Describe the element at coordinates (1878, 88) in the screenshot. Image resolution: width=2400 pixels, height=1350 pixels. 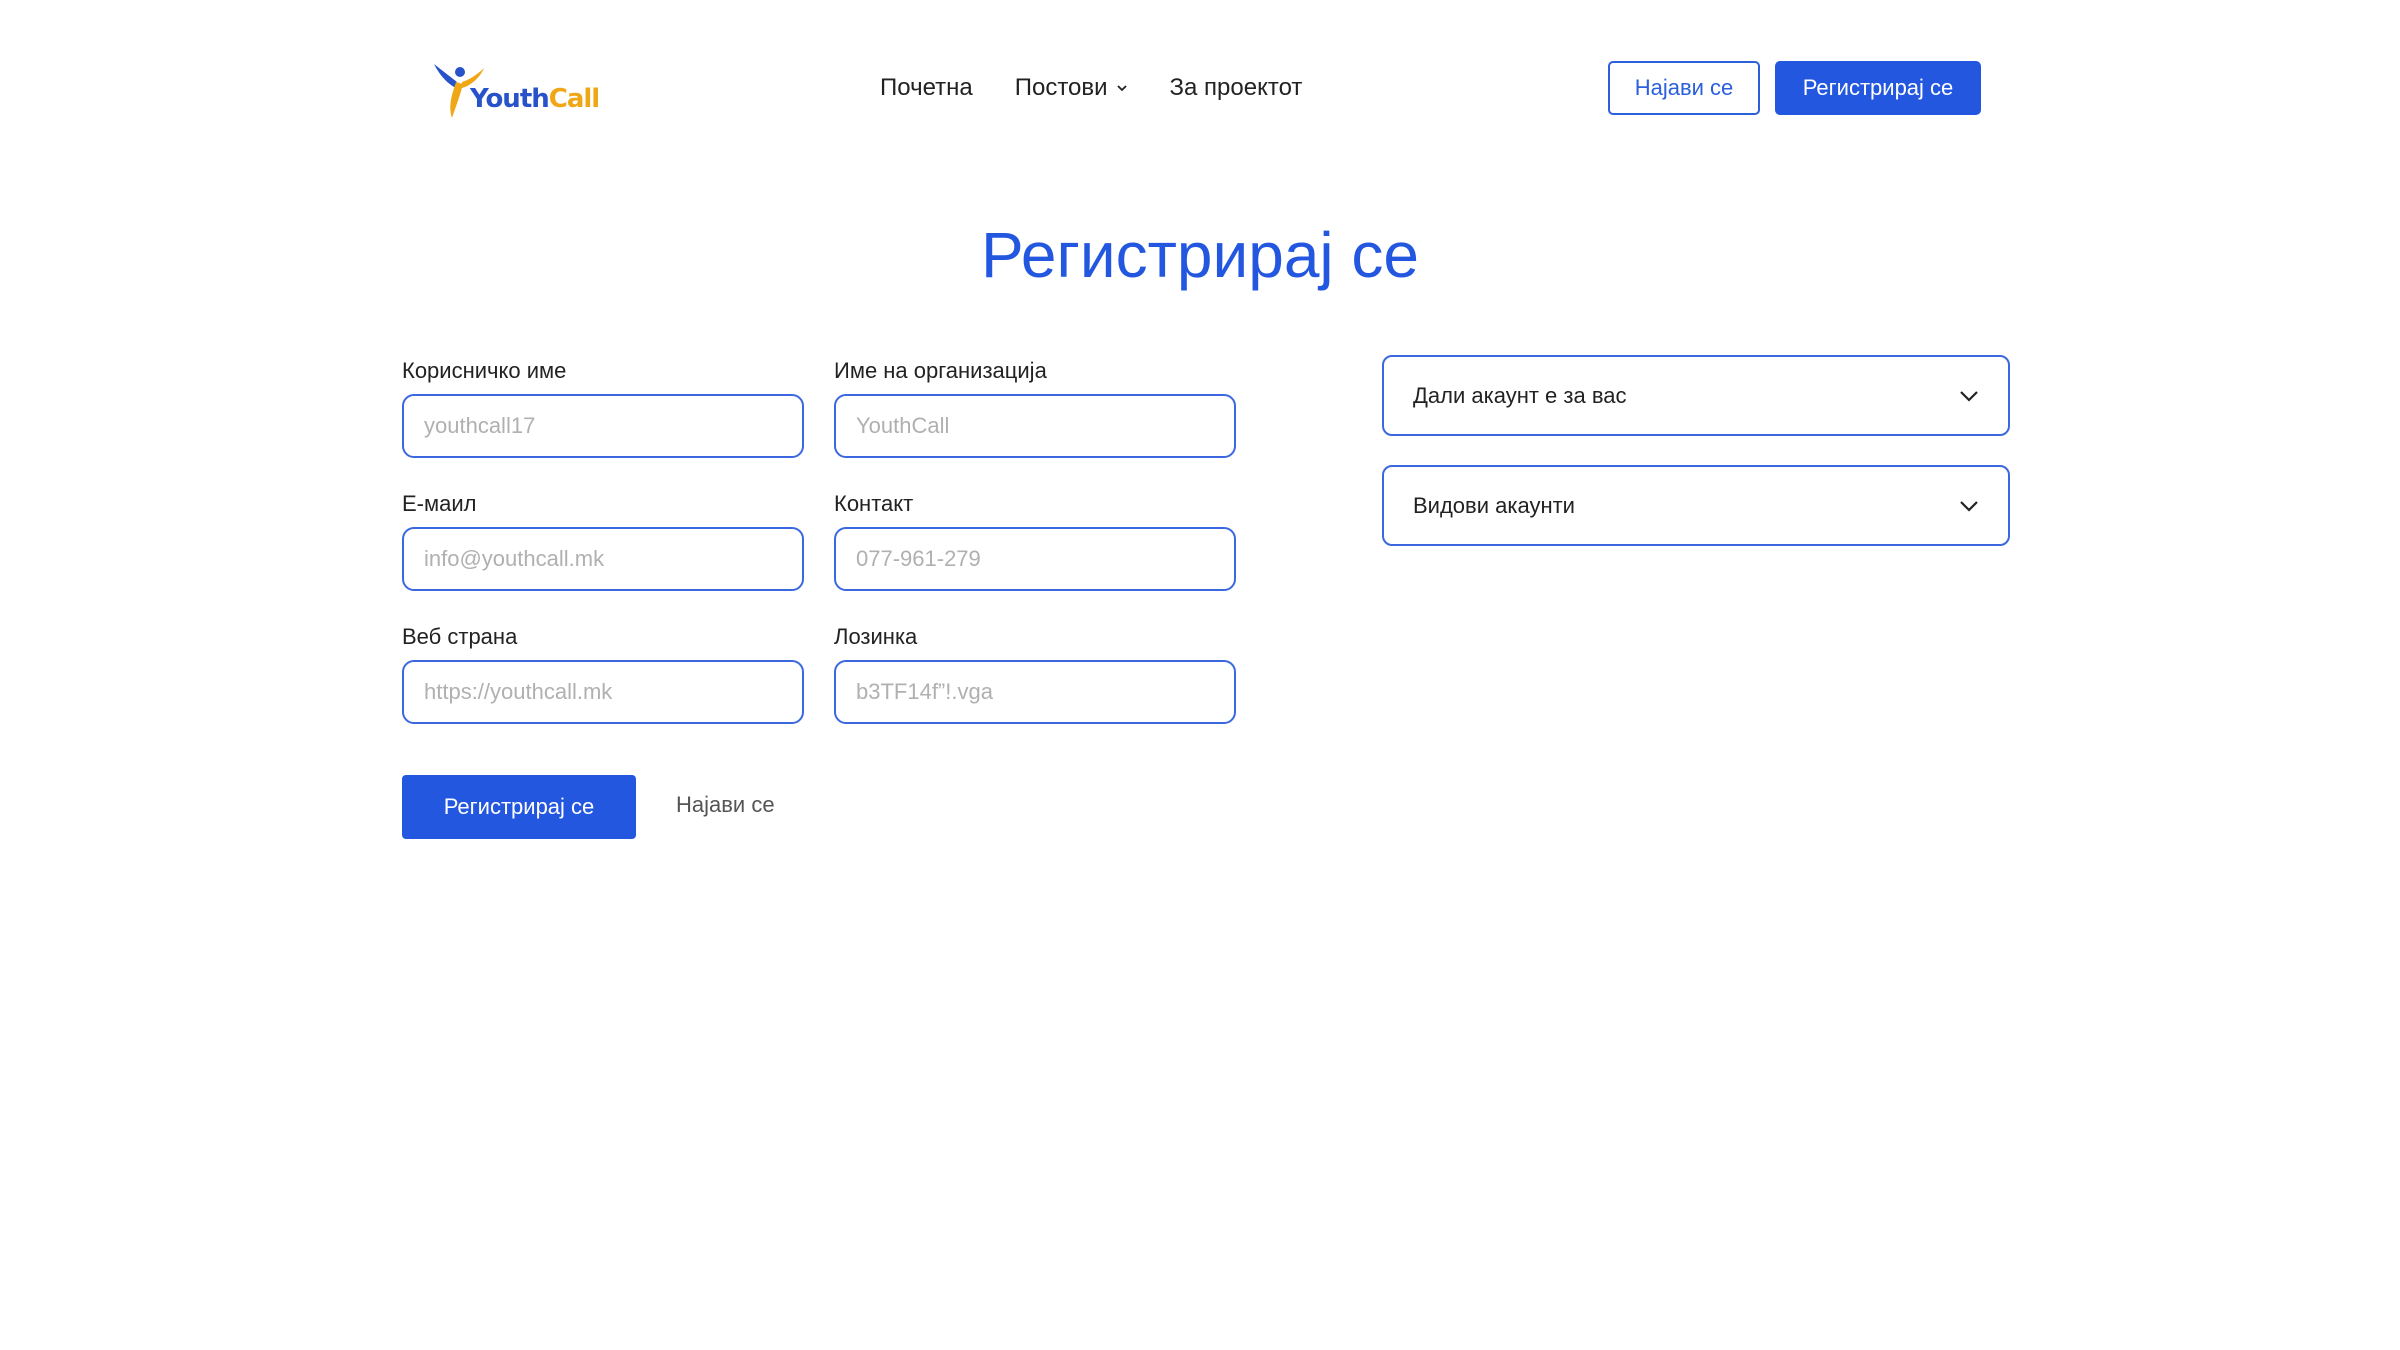
I see `header-register-button: Регистрирај се` at that location.